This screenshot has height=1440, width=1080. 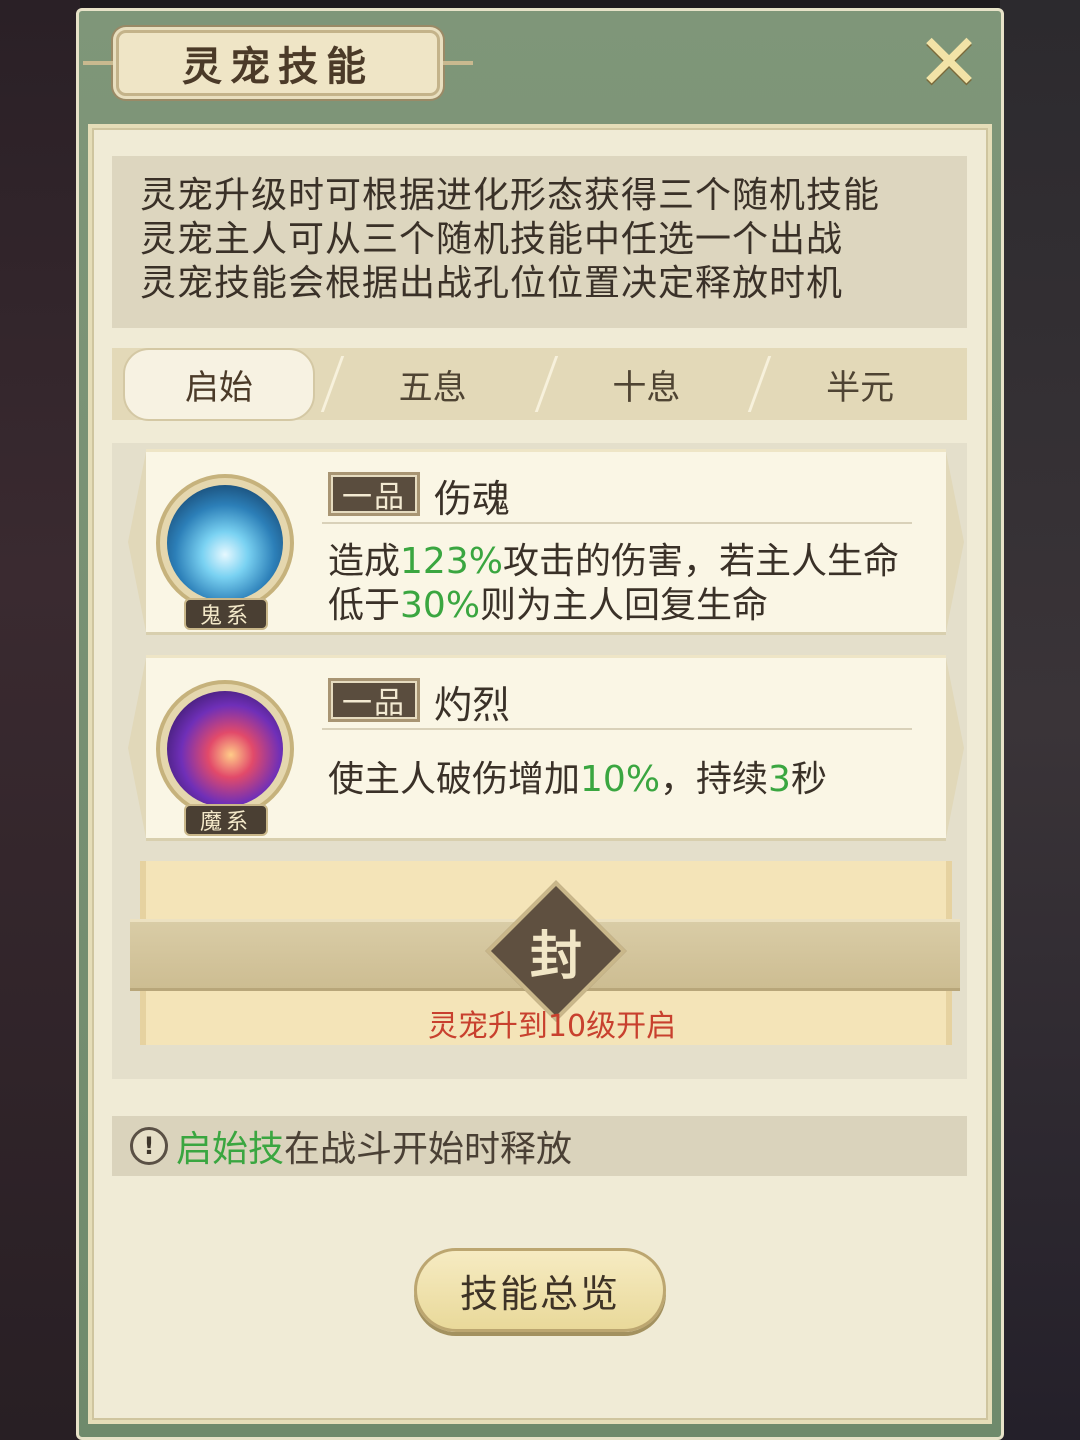 I want to click on tab-label: 五息, so click(x=432, y=387).